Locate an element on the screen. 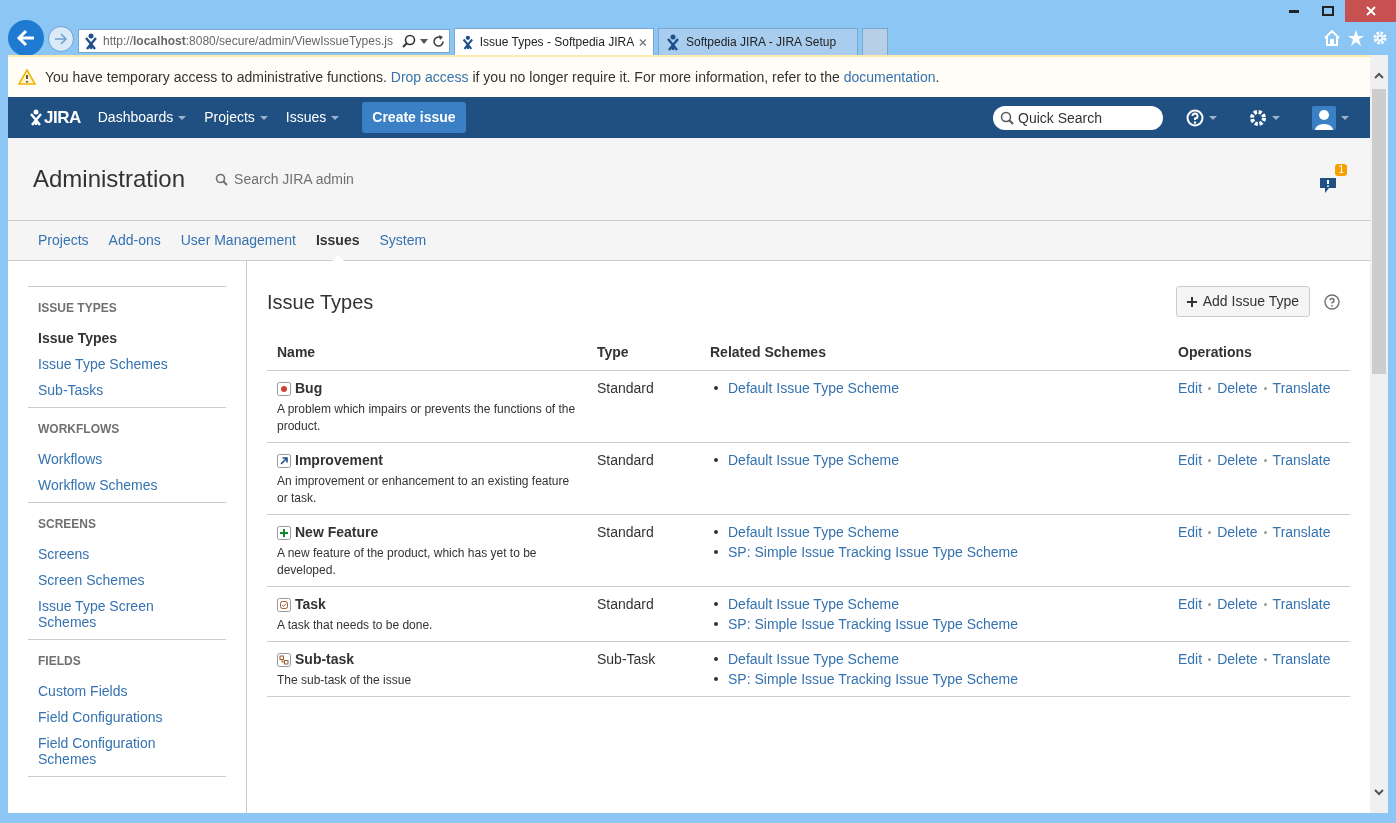 The width and height of the screenshot is (1396, 823). issue-type-description: A task that needs to be done. is located at coordinates (355, 625).